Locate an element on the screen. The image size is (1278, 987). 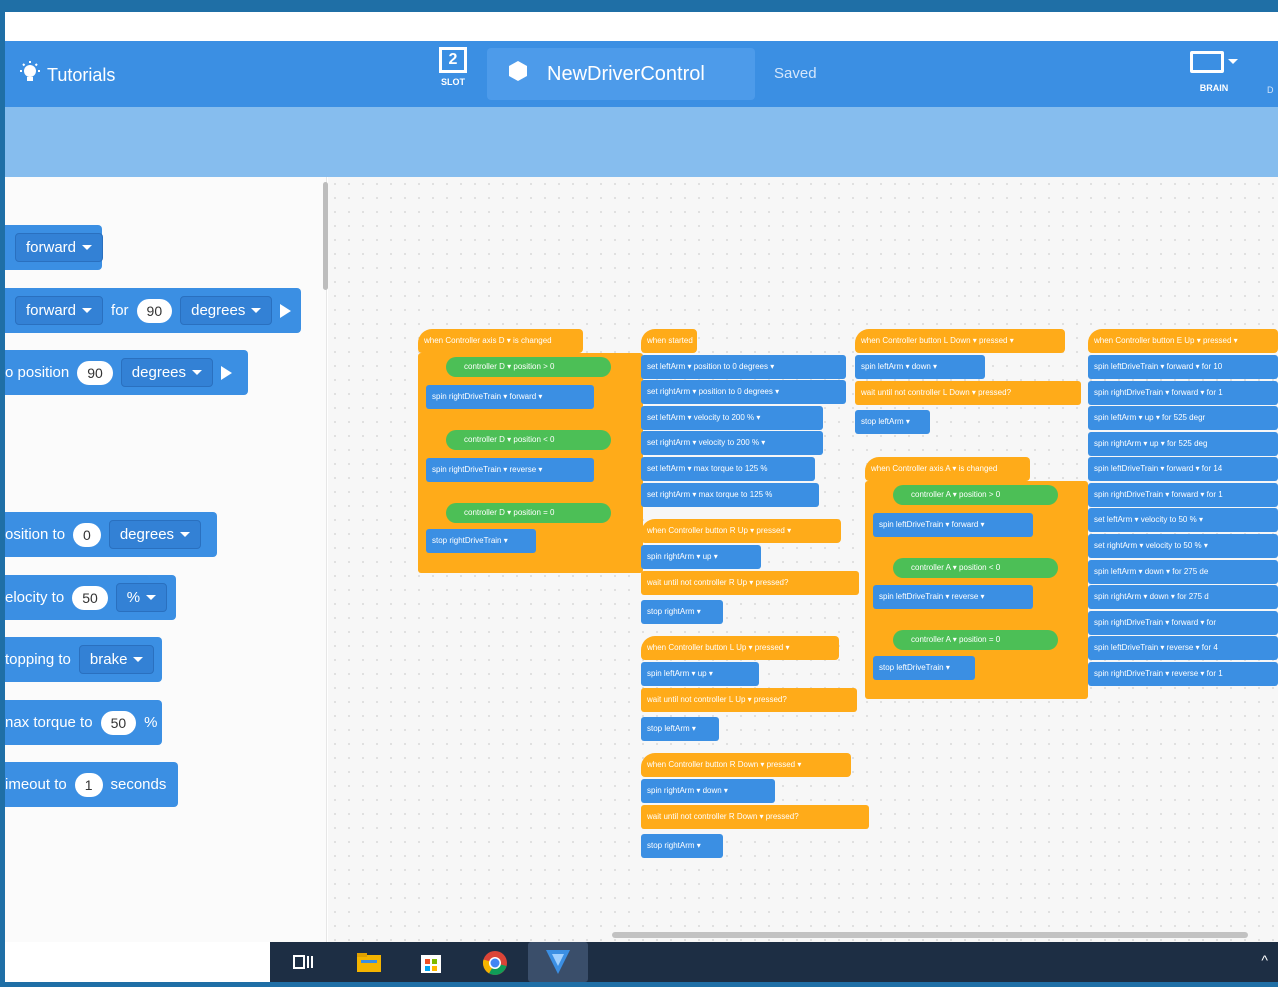
task-view-icon is located at coordinates (303, 962).